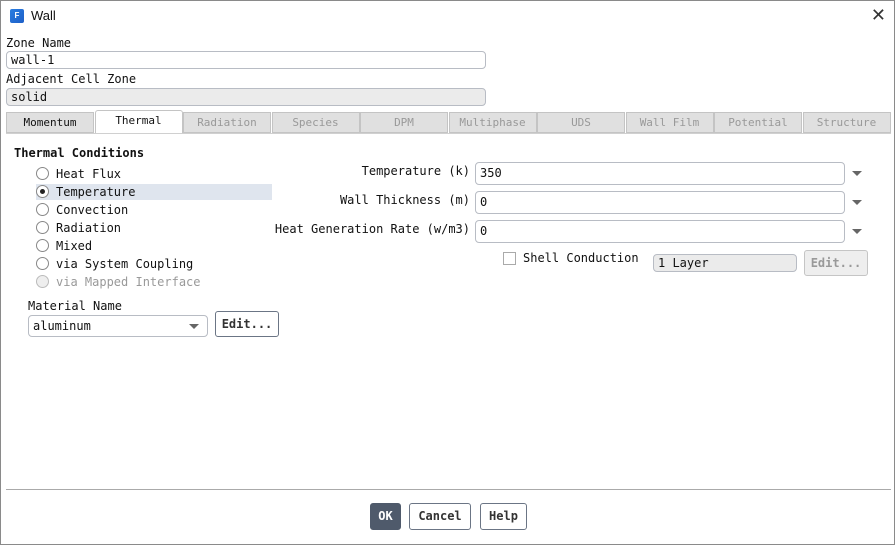 This screenshot has height=545, width=895. Describe the element at coordinates (118, 326) in the screenshot. I see `material-name-dropdown: aluminum` at that location.